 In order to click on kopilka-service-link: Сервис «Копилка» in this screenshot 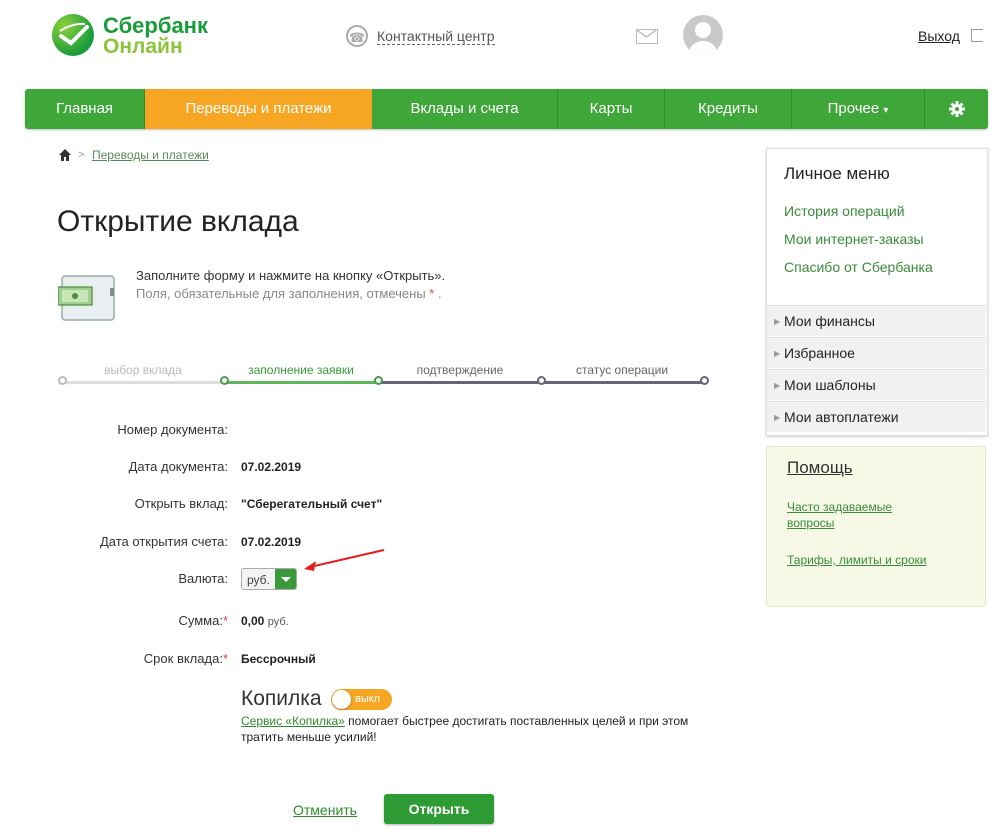, I will do `click(293, 721)`.